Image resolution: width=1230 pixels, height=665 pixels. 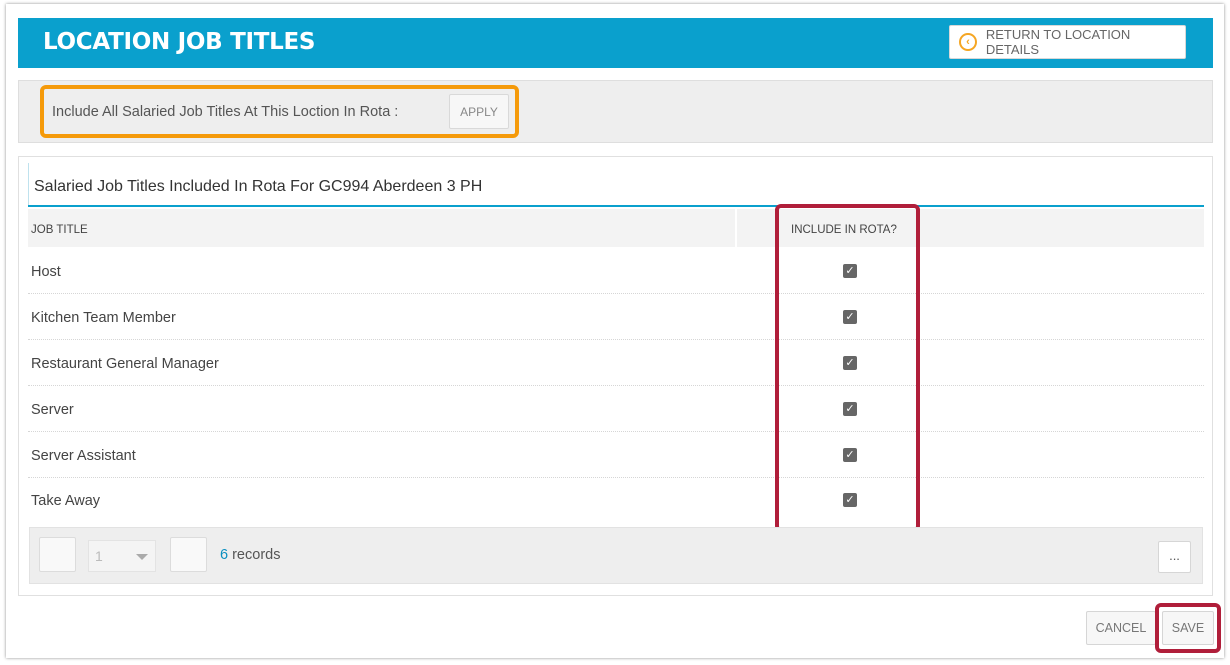 I want to click on records-count: 6 records, so click(x=250, y=555).